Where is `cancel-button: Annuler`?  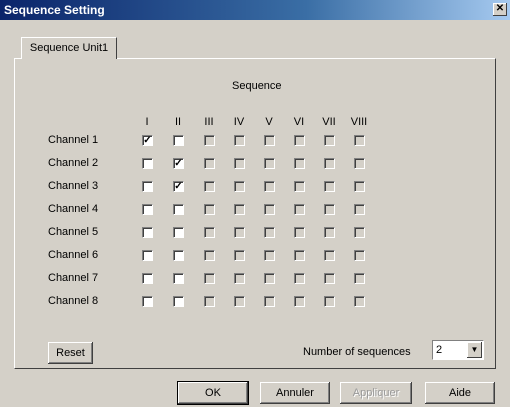 cancel-button: Annuler is located at coordinates (295, 393).